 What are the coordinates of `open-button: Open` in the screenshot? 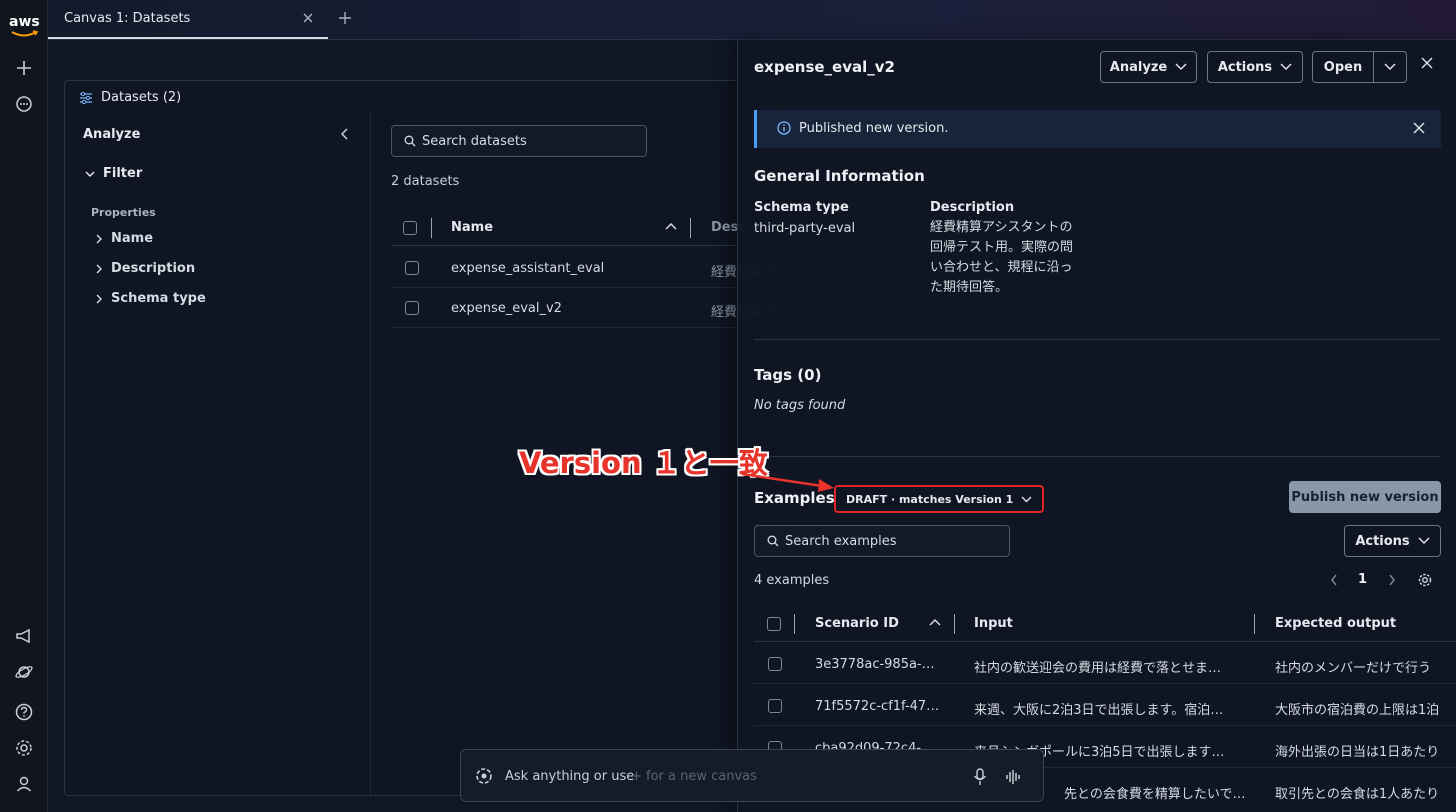 It's located at (1343, 67).